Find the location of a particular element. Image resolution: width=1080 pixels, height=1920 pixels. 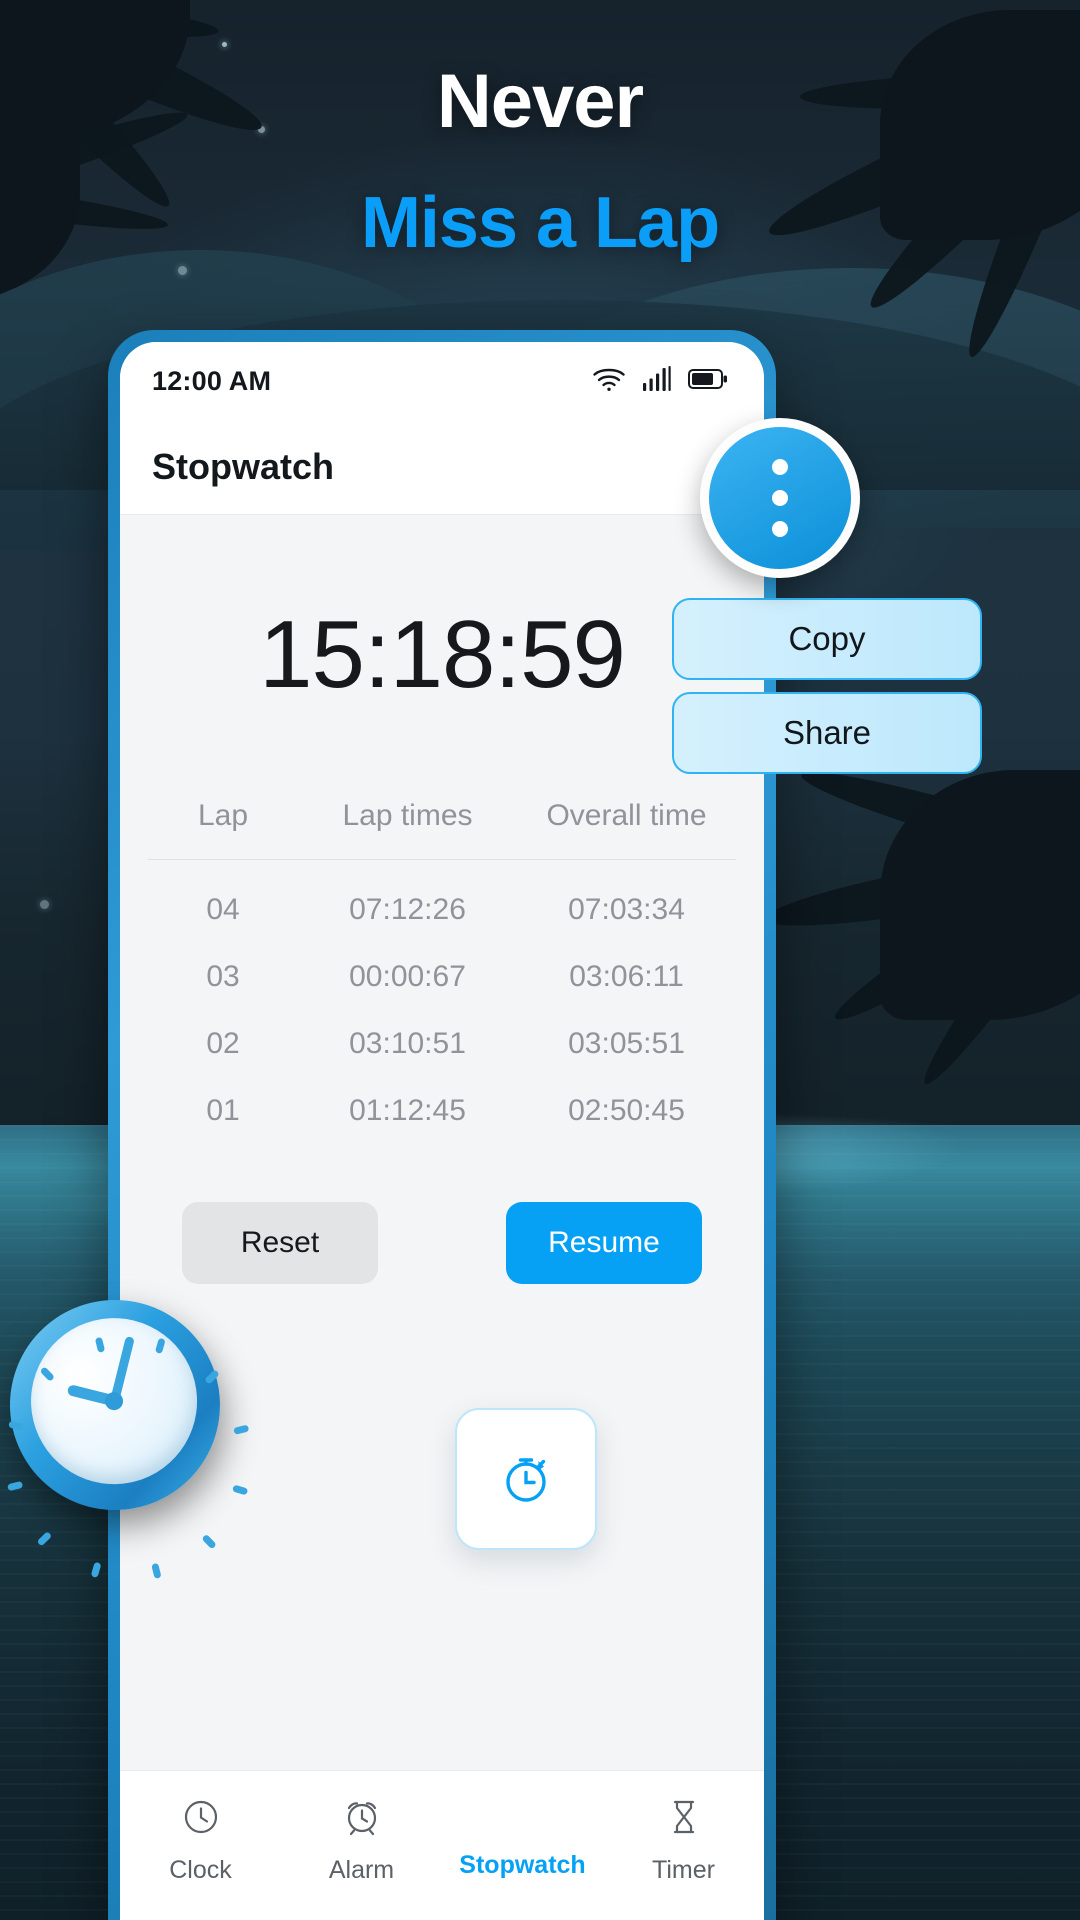

nav-label-alarm: Alarm is located at coordinates (361, 1870).